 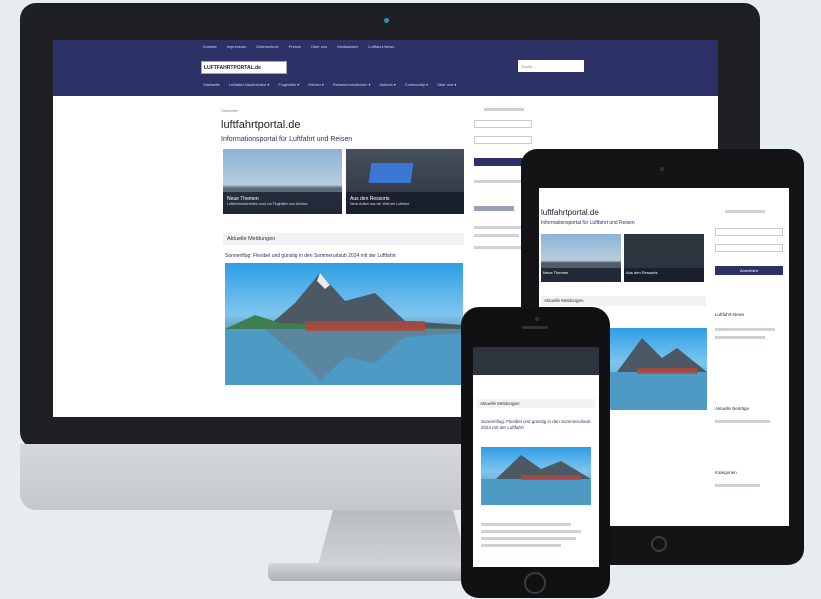 I want to click on phone-hero-image, so click(x=536, y=476).